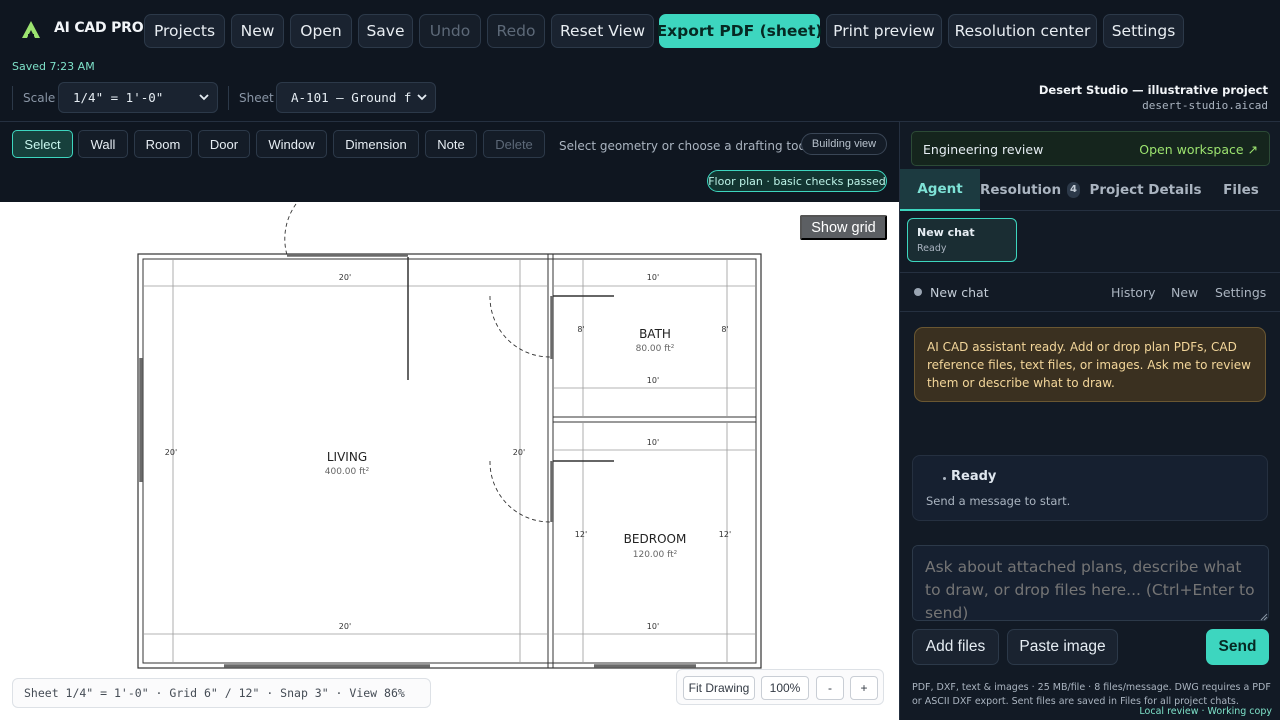 The image size is (1280, 720). Describe the element at coordinates (257, 31) in the screenshot. I see `new-button: New` at that location.